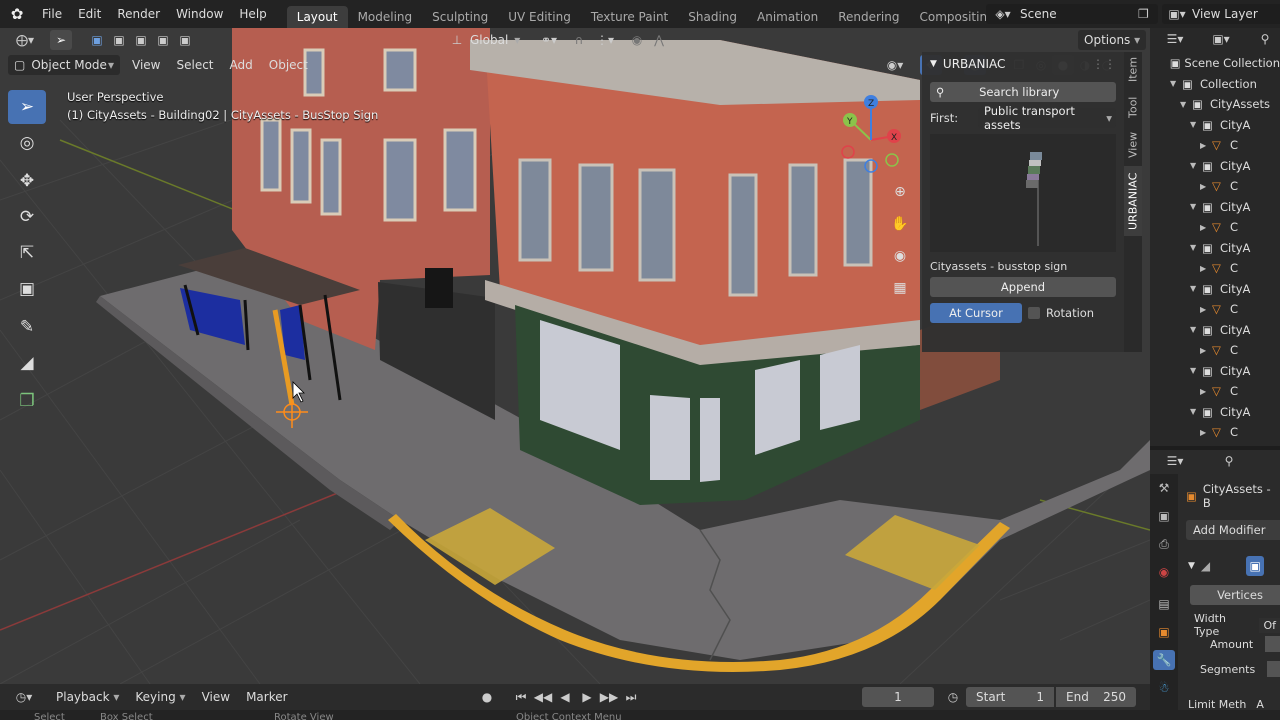  I want to click on menu-render: Render, so click(138, 14).